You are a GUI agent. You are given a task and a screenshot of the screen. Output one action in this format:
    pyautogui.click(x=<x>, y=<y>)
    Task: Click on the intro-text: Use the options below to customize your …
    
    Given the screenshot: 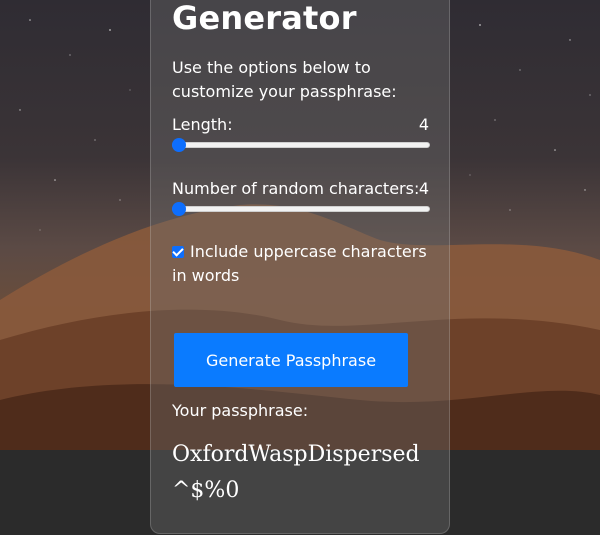 What is the action you would take?
    pyautogui.click(x=284, y=79)
    